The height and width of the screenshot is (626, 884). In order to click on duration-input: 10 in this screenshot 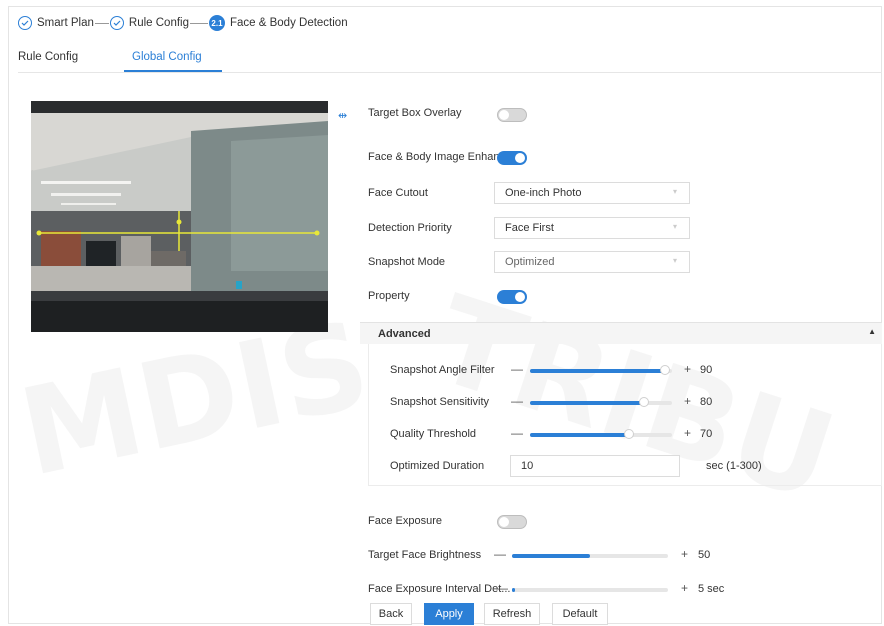, I will do `click(595, 466)`.